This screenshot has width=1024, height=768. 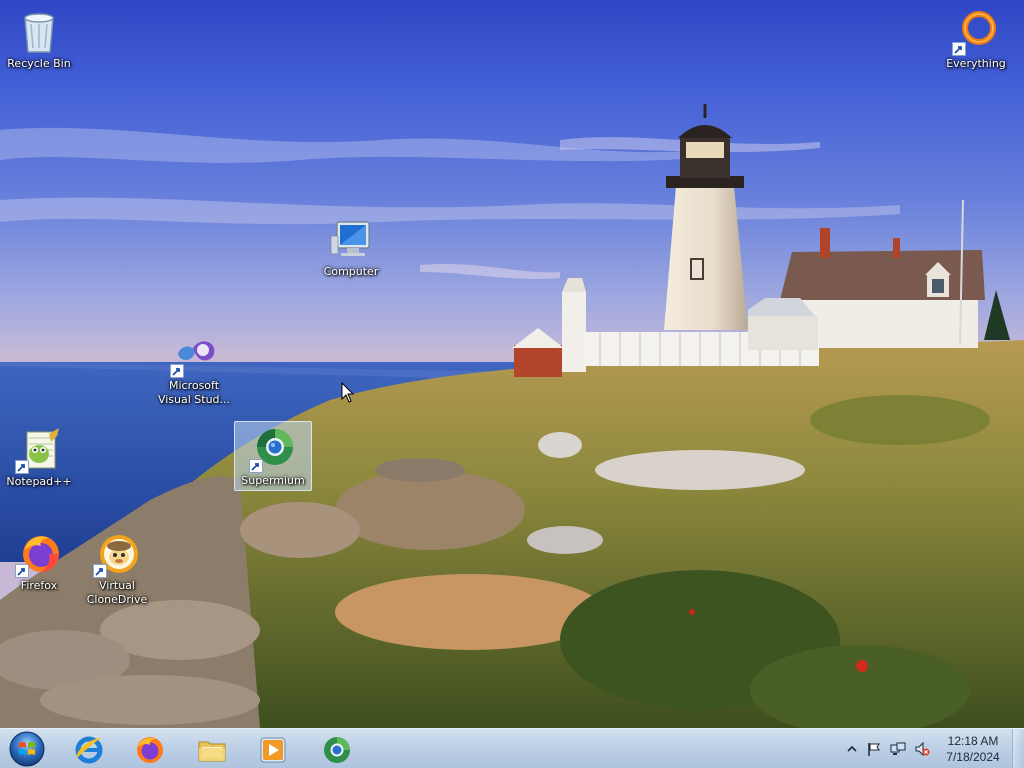 I want to click on notepad-plus-plus-icon, so click(x=39, y=450).